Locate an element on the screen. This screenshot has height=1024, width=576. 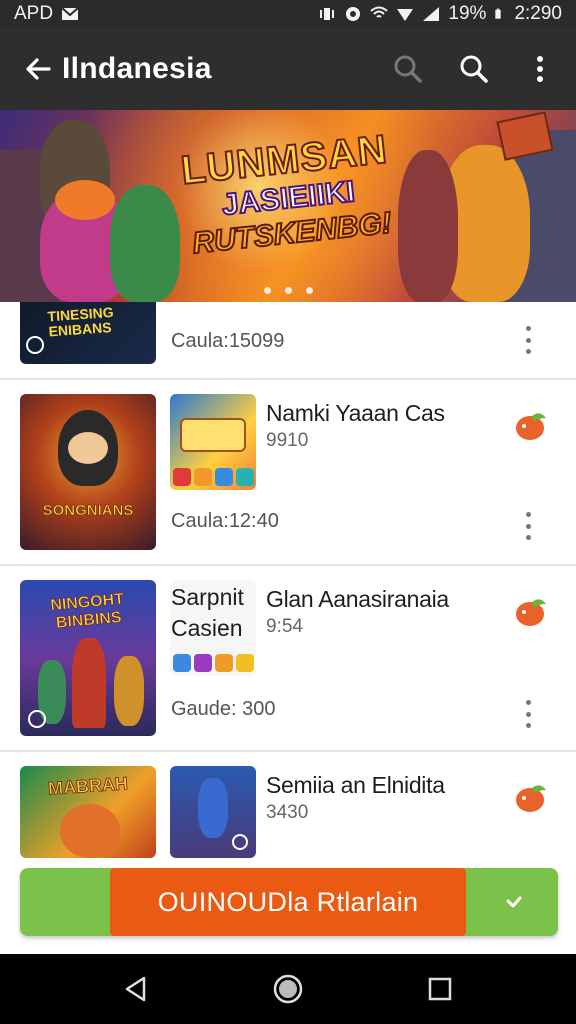
wifi-icon is located at coordinates (405, 15).